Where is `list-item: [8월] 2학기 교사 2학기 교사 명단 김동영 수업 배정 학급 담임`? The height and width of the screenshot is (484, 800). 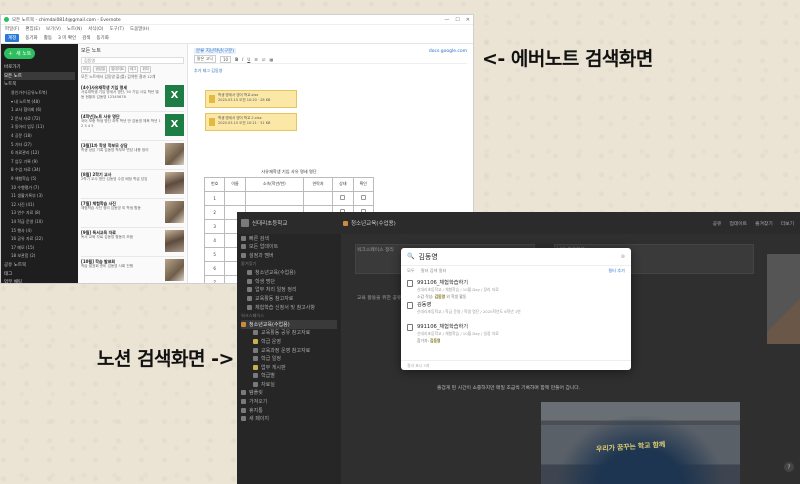 list-item: [8월] 2학기 교사 2학기 교사 명단 김동영 수업 배정 학급 담임 is located at coordinates (132, 184).